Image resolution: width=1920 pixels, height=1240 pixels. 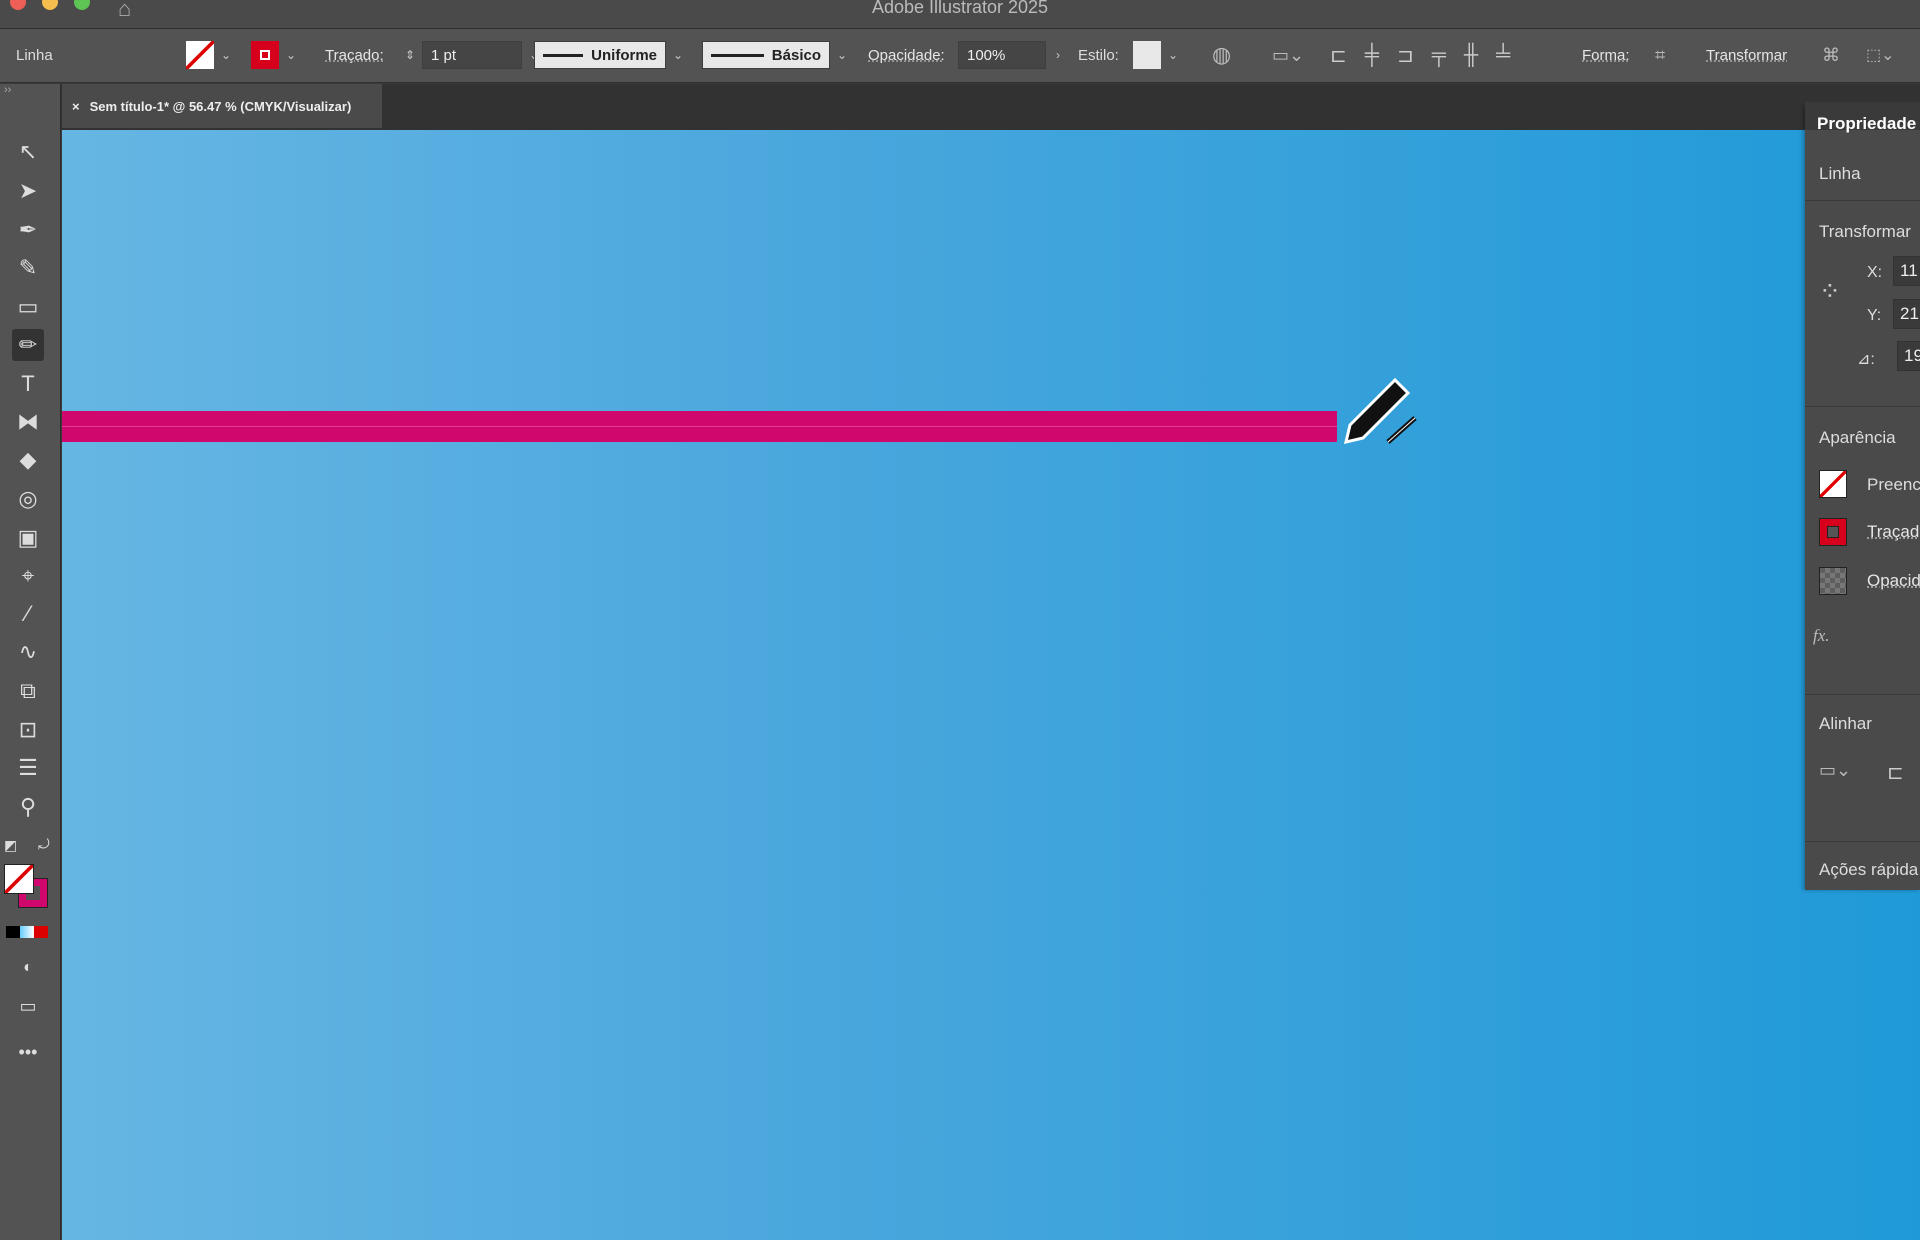 I want to click on isolate-icon: ⌘, so click(x=1831, y=55).